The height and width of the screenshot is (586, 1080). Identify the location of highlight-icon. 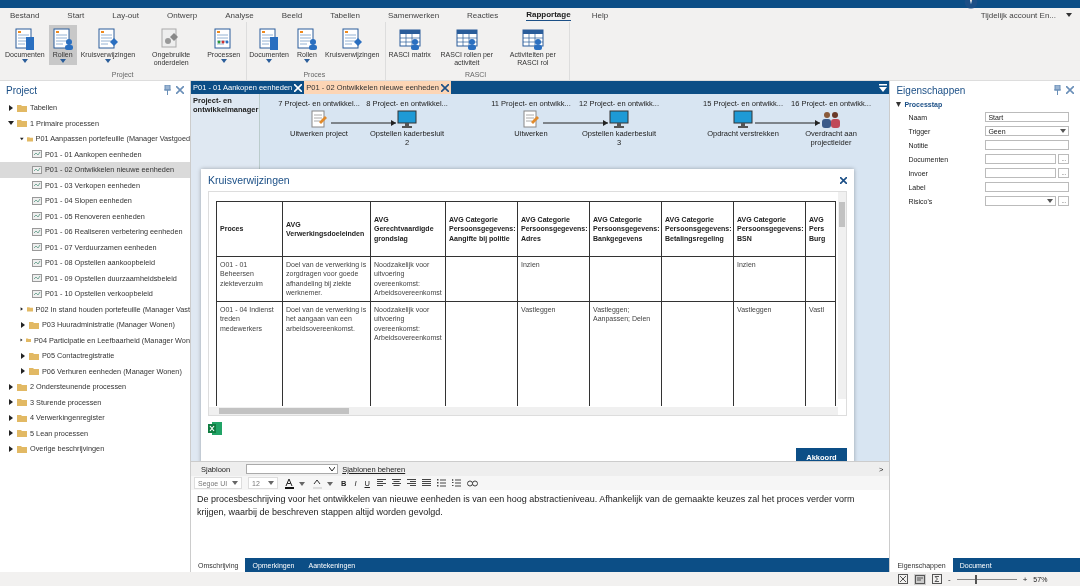
(323, 483).